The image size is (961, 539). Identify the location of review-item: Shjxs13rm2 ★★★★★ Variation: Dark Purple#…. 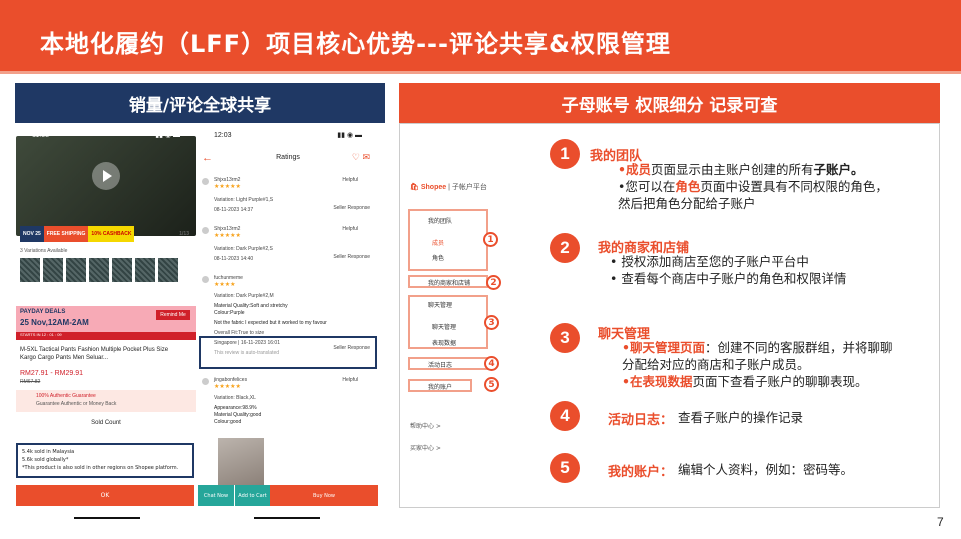
(288, 244).